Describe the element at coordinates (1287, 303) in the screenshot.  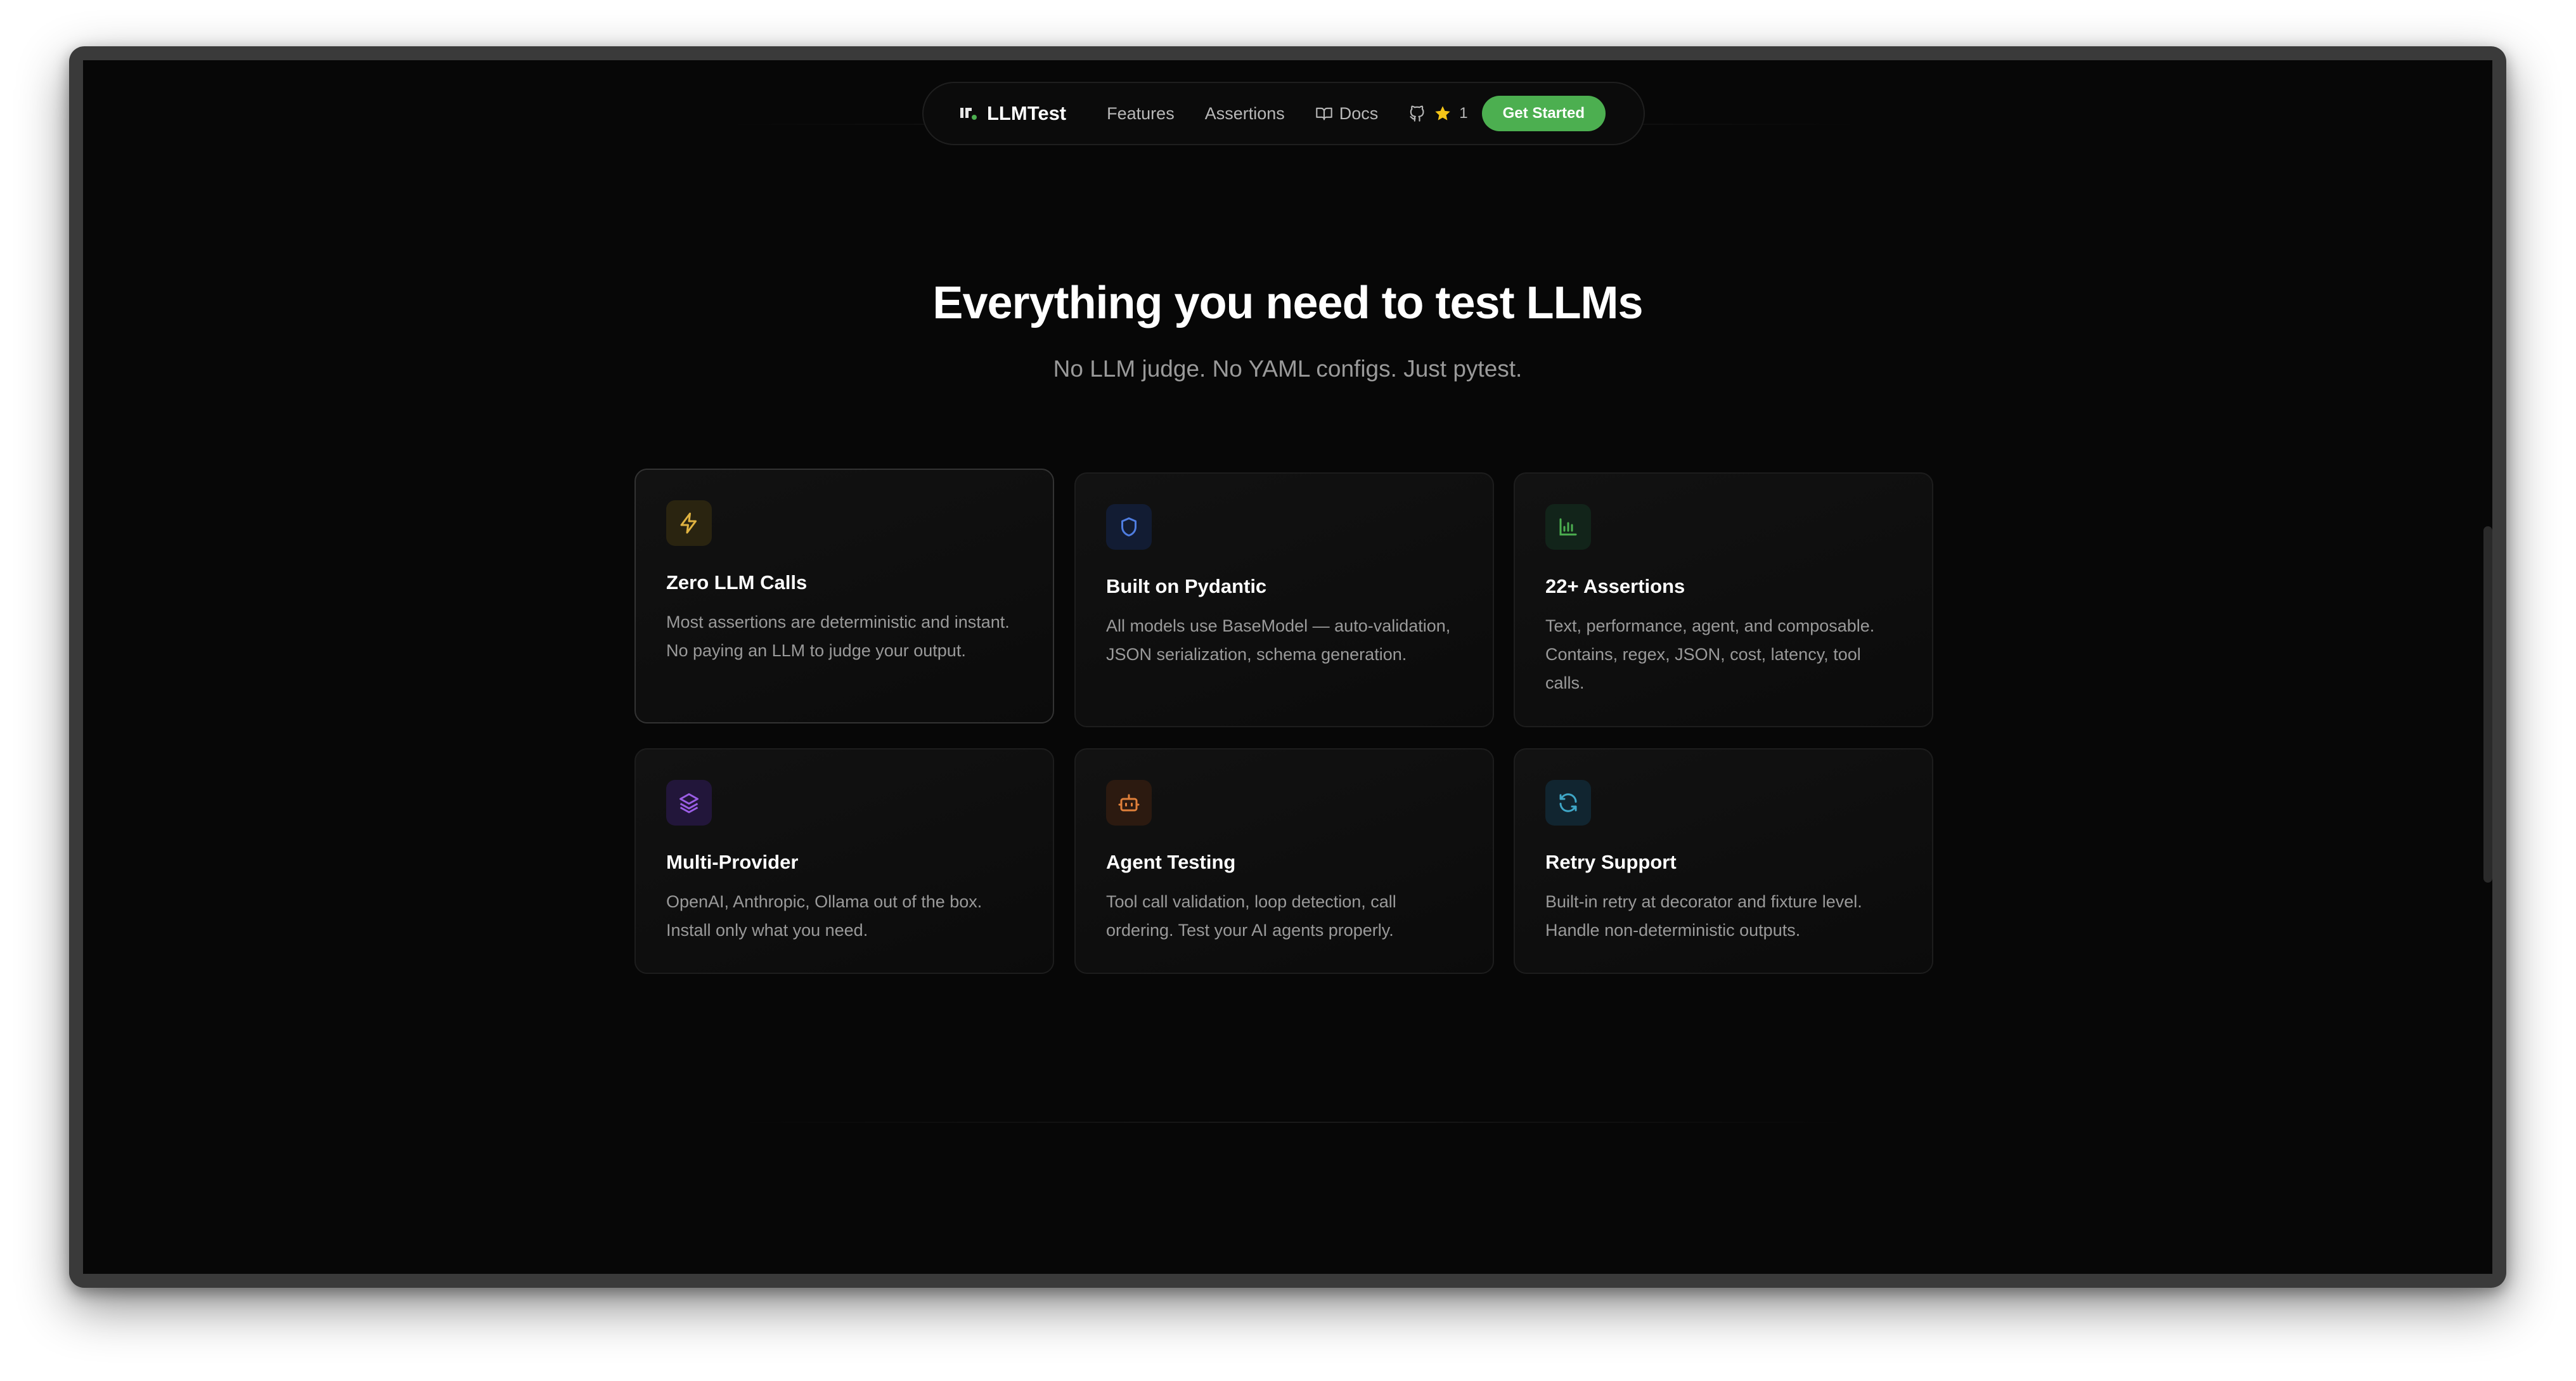
I see `page-title: Everything you need to test LLMs` at that location.